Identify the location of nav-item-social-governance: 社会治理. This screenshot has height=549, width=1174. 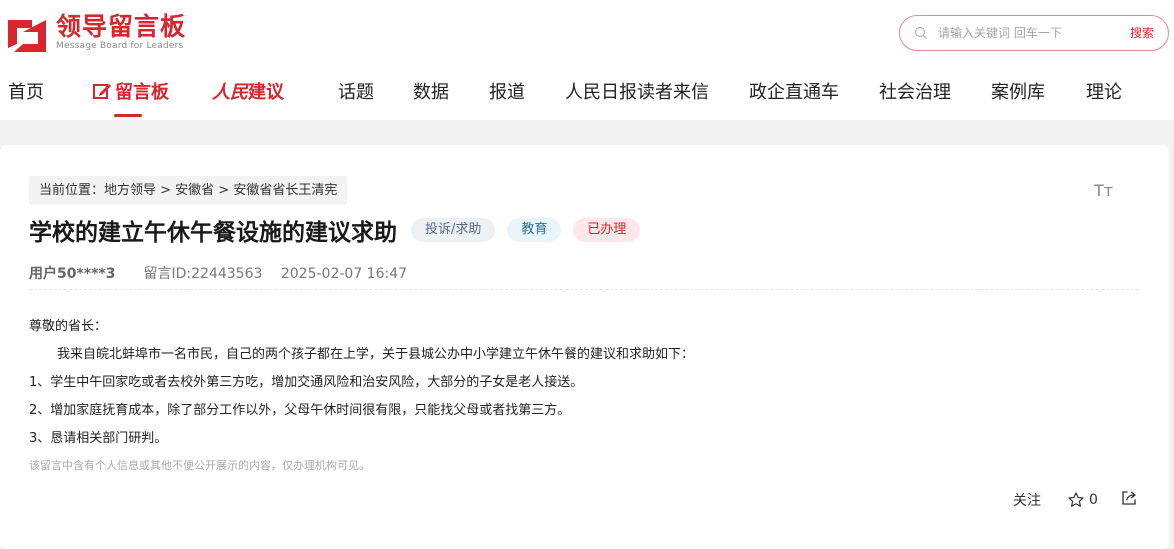
(915, 91).